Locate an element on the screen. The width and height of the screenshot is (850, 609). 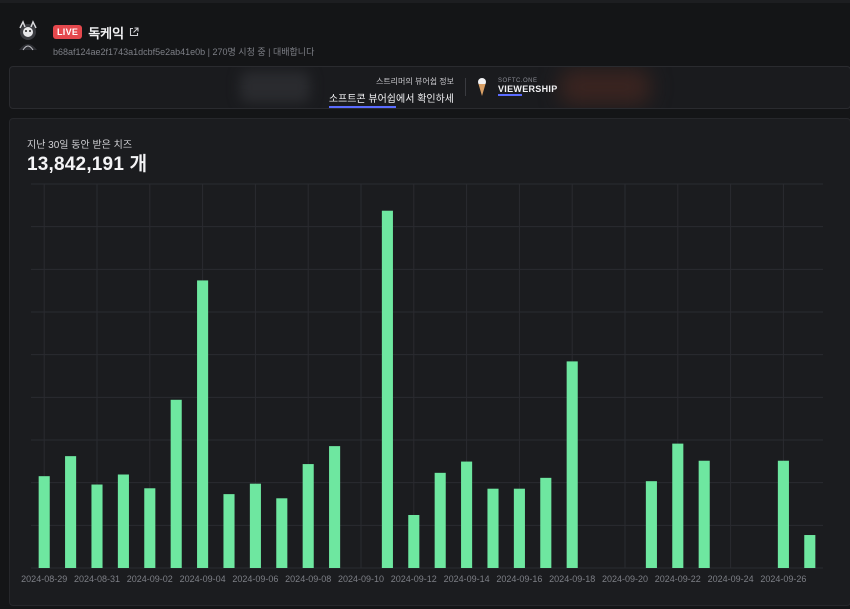
x-tick-label: 2024-09-18 is located at coordinates (572, 579).